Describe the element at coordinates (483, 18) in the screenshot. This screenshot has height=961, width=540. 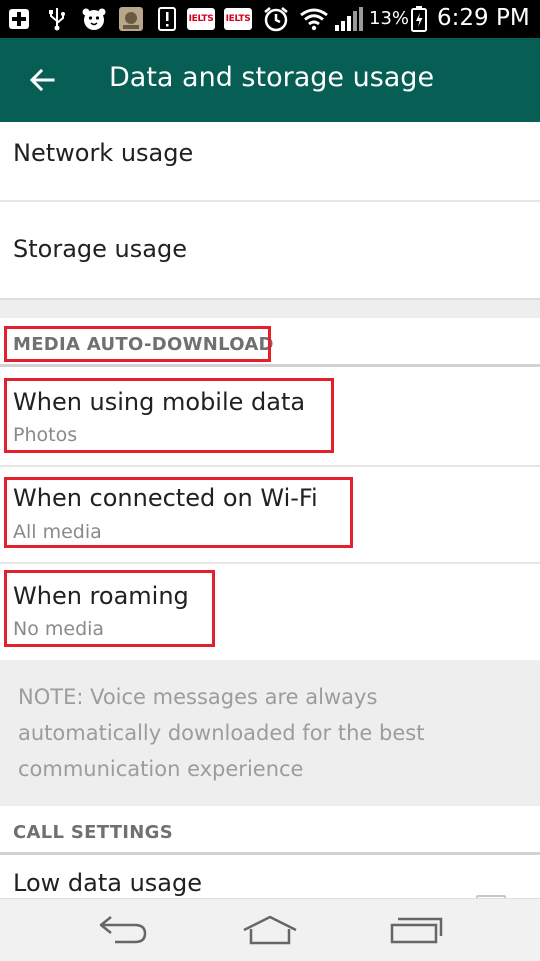
I see `clock-time: 6:29 PM` at that location.